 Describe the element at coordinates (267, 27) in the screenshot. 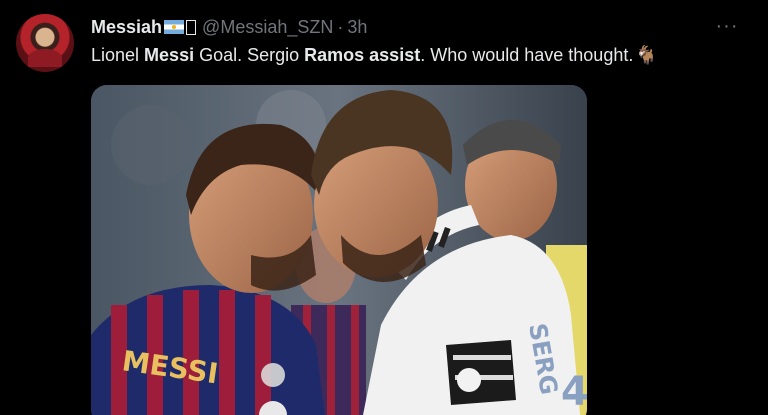

I see `handle: @Messiah_SZN` at that location.